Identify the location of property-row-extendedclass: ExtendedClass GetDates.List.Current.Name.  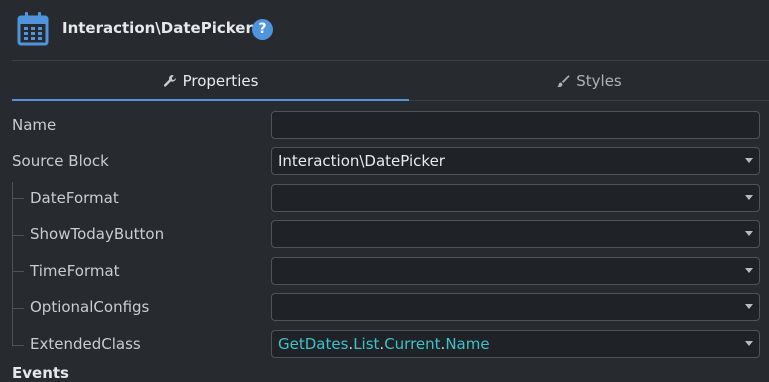
(384, 345).